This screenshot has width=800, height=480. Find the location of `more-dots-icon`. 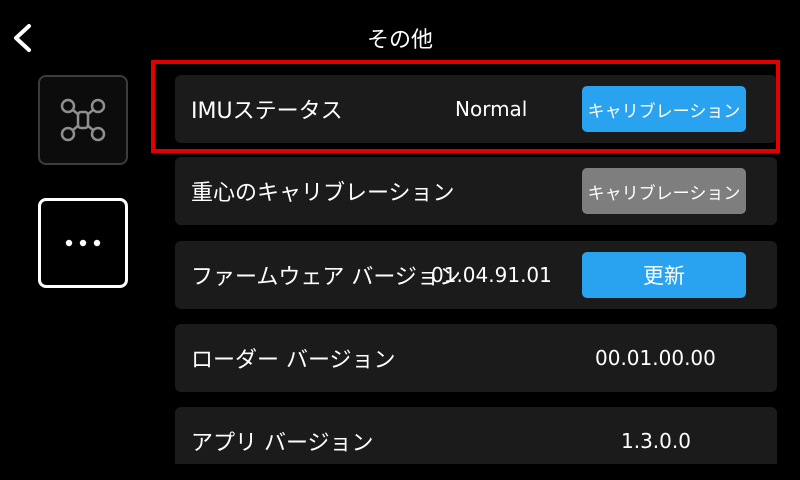

more-dots-icon is located at coordinates (83, 243).